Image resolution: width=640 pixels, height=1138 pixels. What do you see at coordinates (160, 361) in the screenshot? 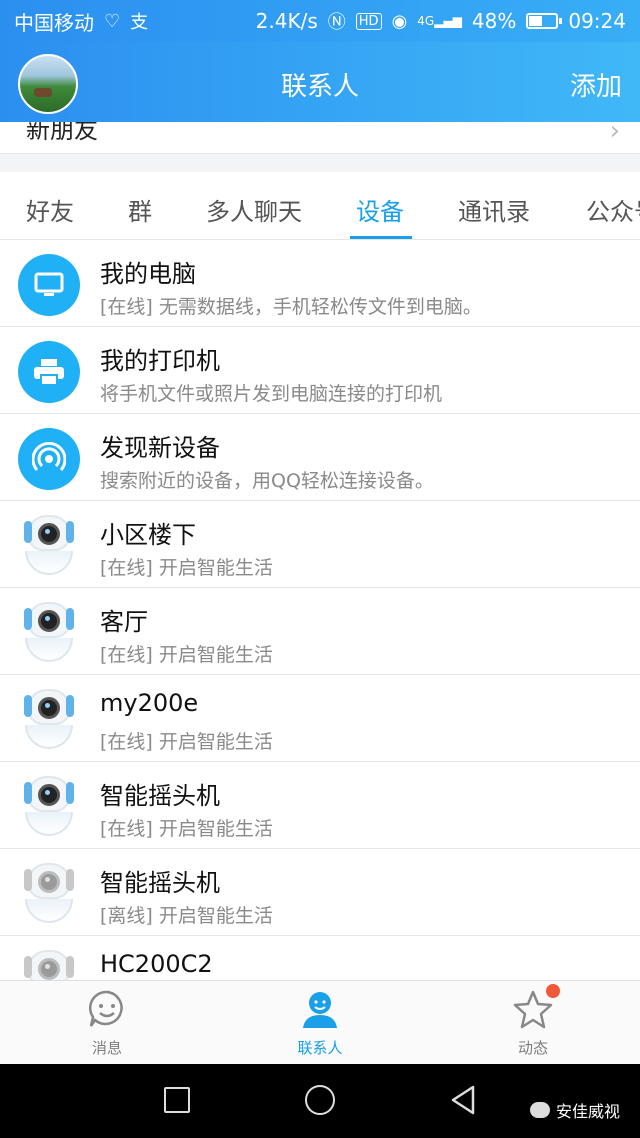
I see `device-name: 我的打印机` at bounding box center [160, 361].